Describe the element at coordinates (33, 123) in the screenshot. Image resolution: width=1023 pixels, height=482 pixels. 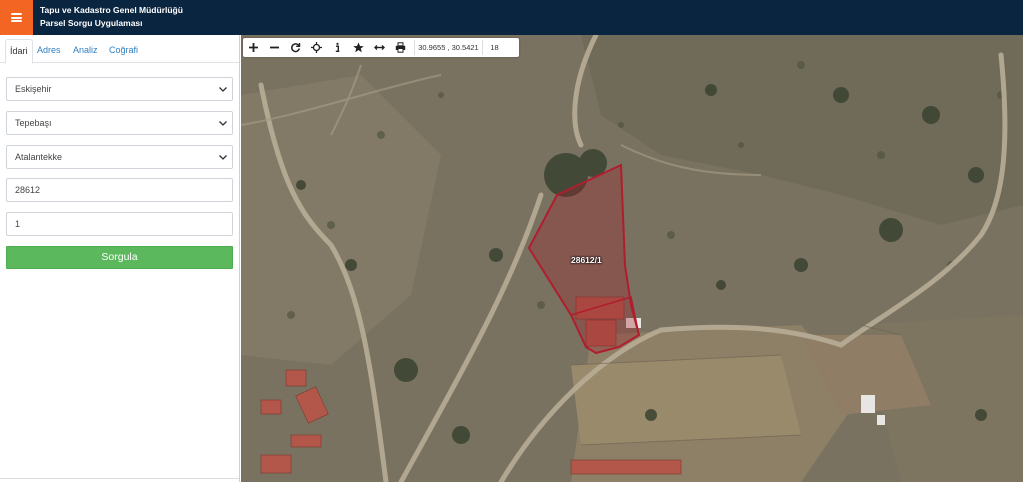
I see `ilce-select-value: Tepebaşı` at that location.